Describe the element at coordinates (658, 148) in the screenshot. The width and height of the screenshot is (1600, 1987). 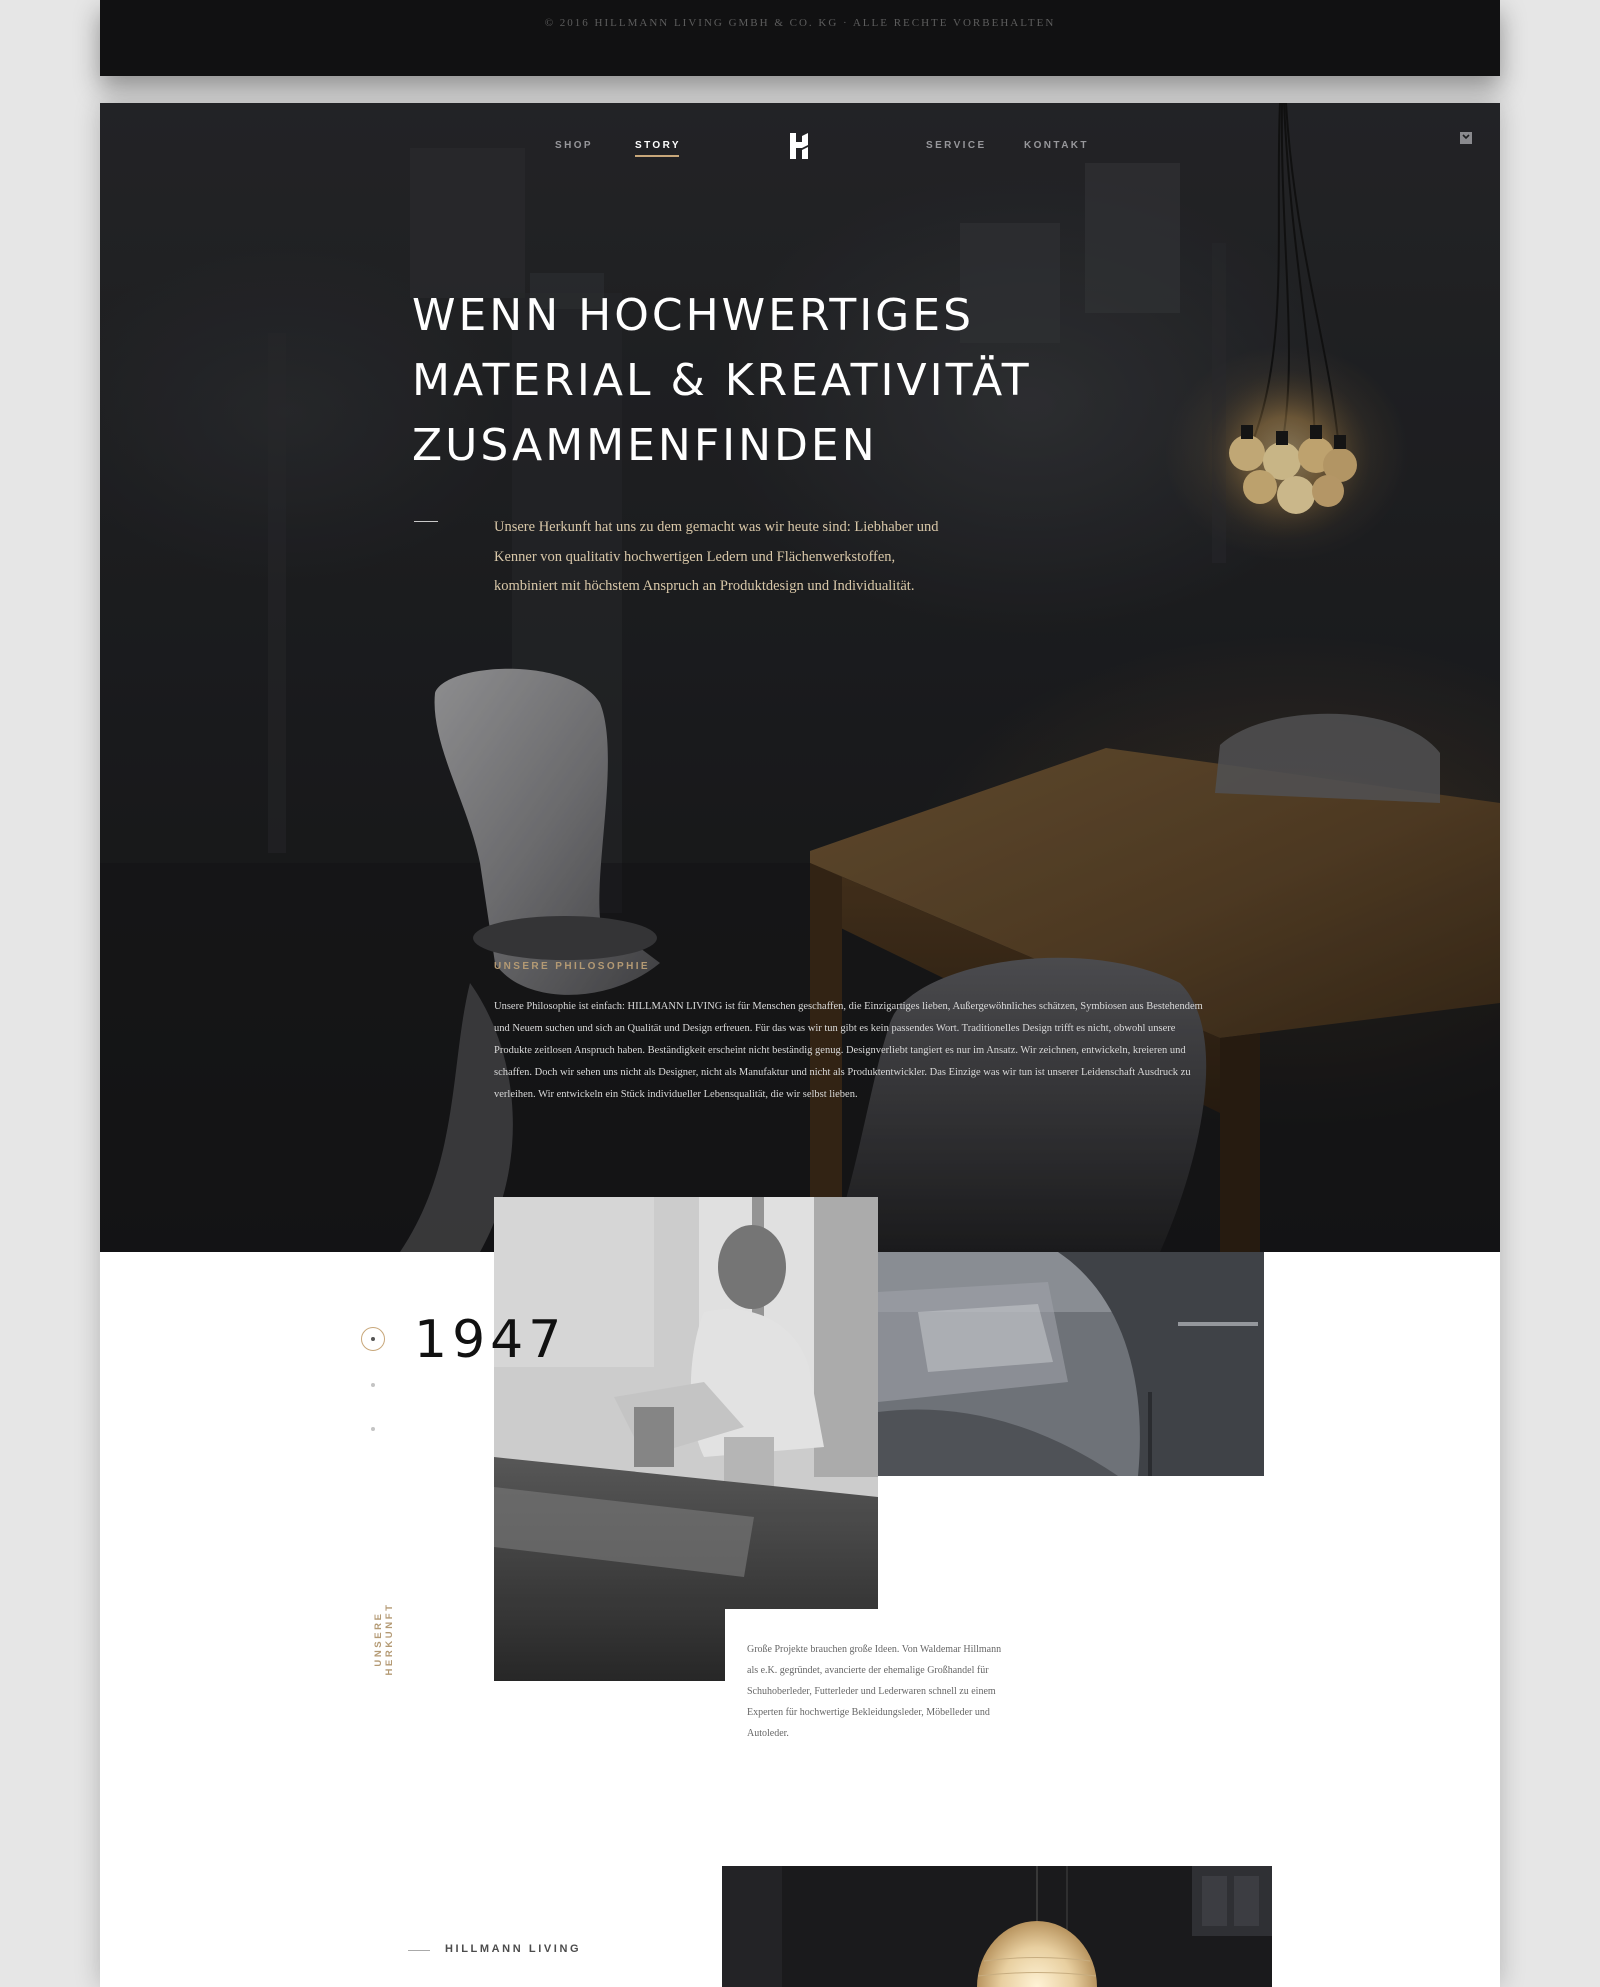
I see `nav-story: STORY` at that location.